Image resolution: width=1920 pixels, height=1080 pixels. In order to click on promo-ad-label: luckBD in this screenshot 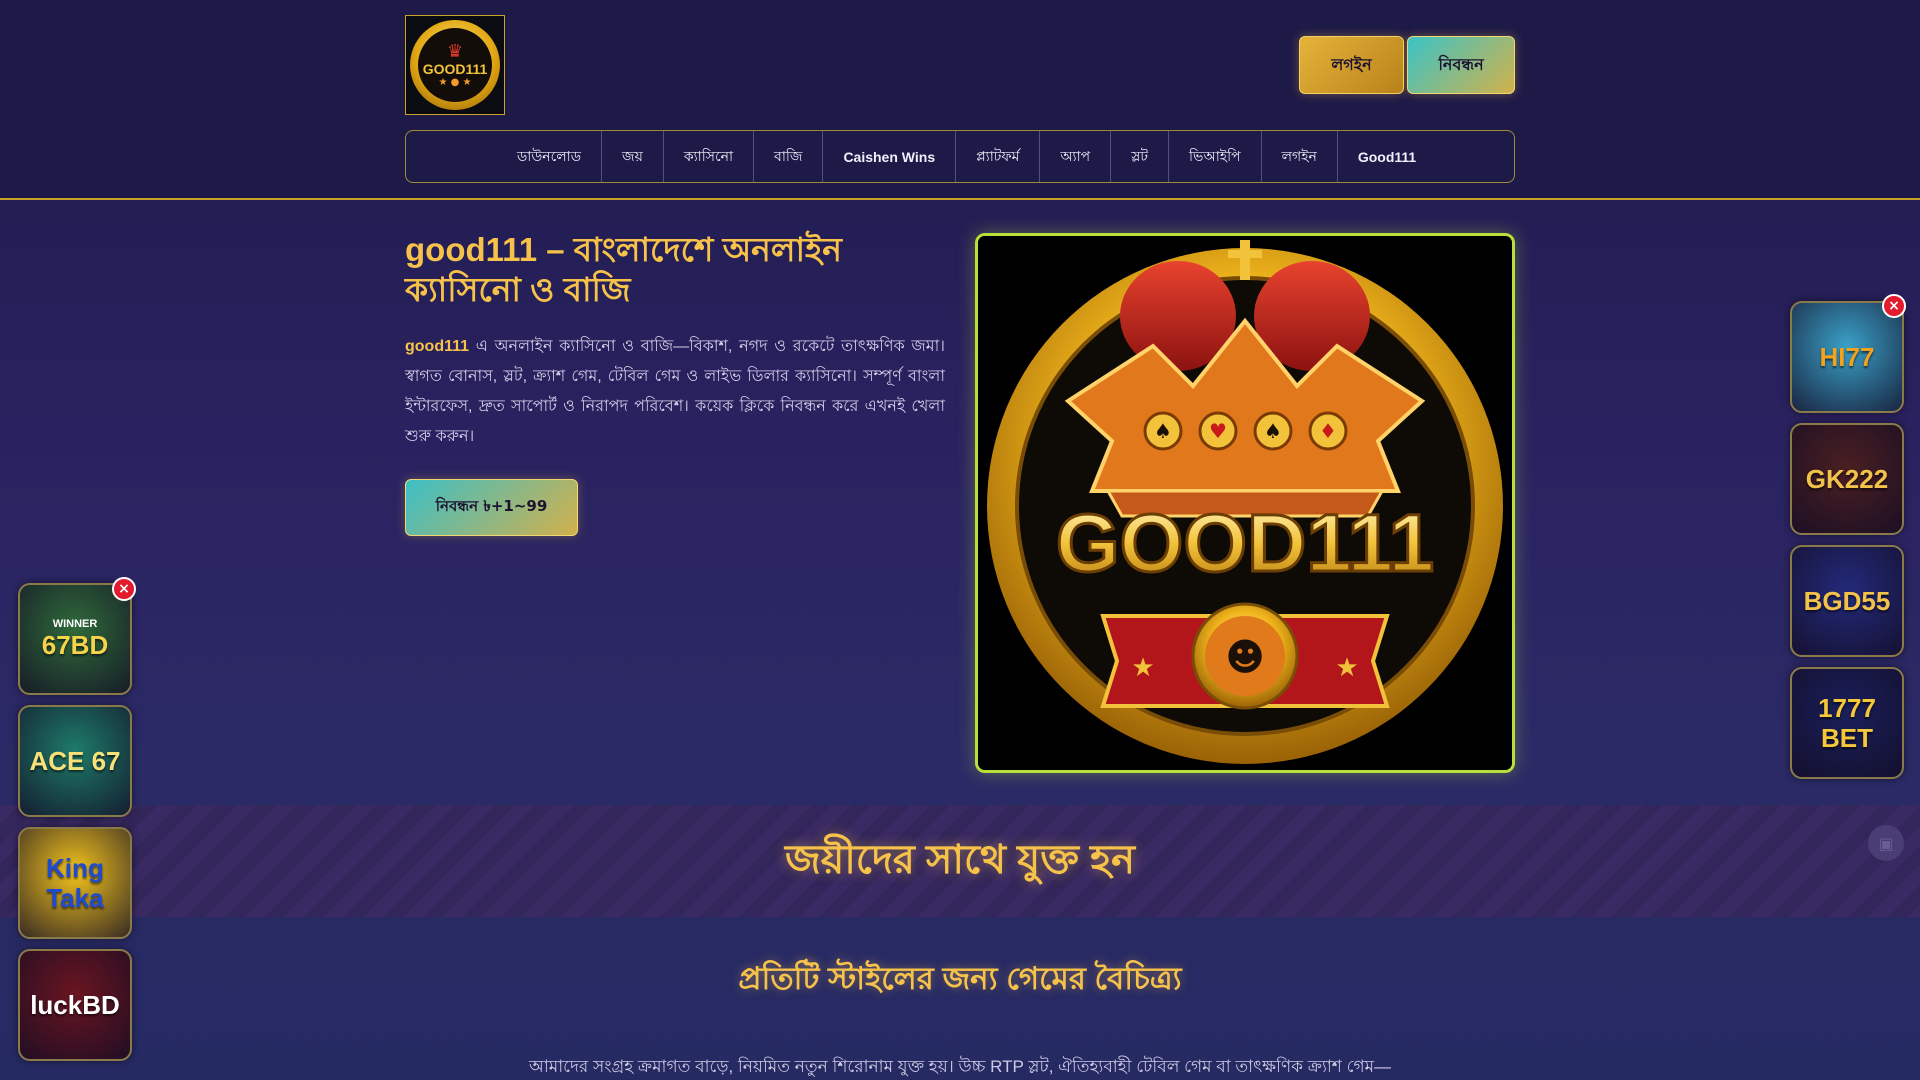, I will do `click(75, 1005)`.